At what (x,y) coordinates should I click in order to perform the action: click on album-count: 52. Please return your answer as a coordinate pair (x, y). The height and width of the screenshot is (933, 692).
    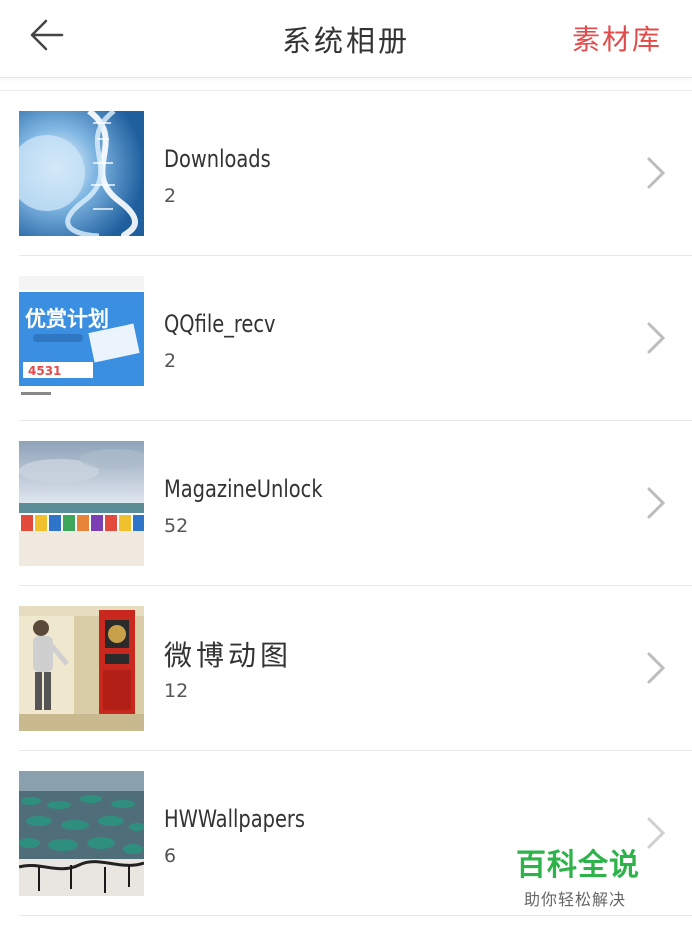
    Looking at the image, I should click on (176, 526).